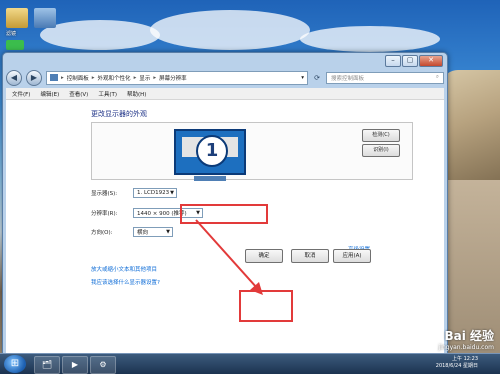 The height and width of the screenshot is (374, 500). I want to click on explorer-icon: 🗂, so click(47, 365).